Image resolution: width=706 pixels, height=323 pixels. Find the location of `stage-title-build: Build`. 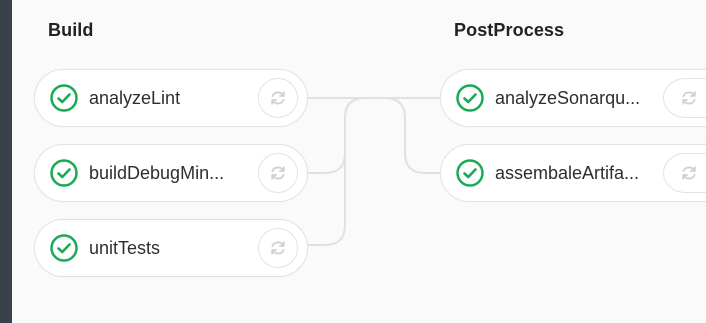

stage-title-build: Build is located at coordinates (71, 30).